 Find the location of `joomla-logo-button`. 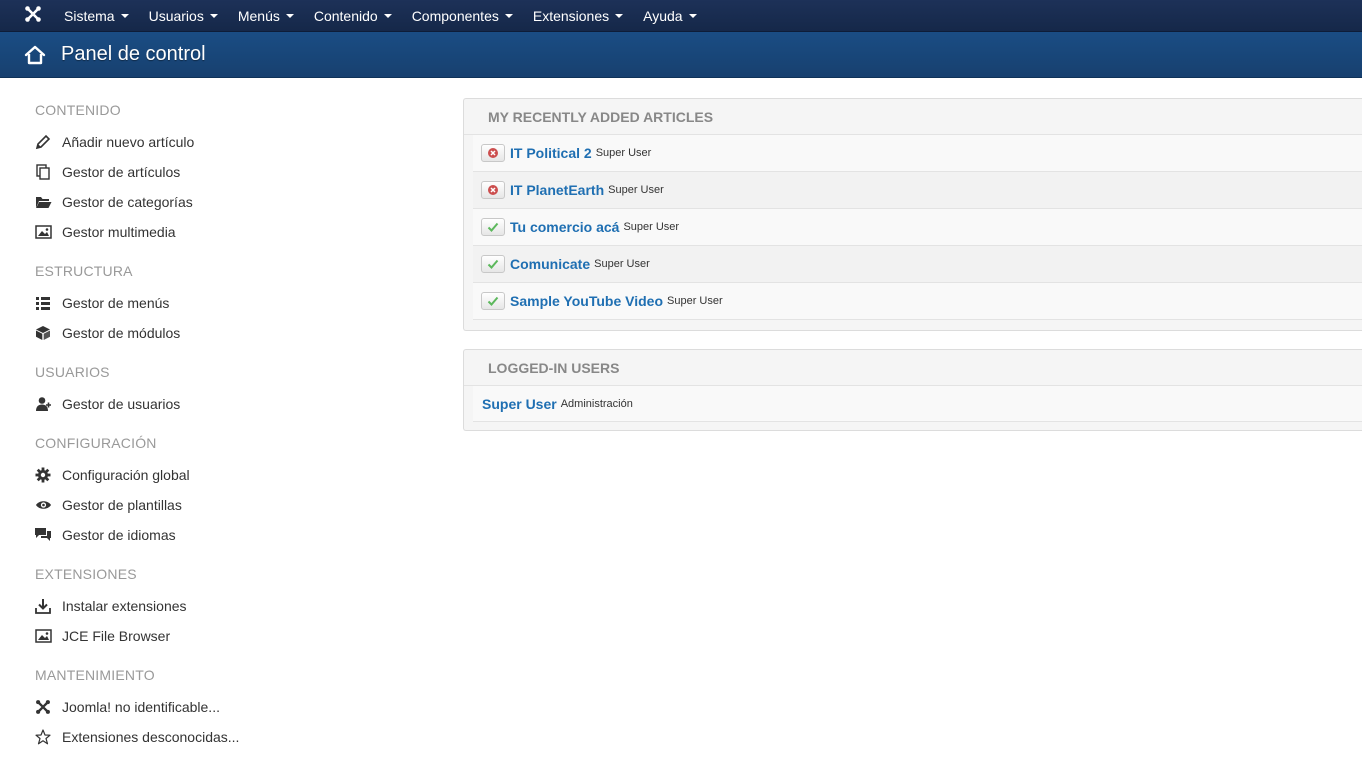

joomla-logo-button is located at coordinates (33, 16).